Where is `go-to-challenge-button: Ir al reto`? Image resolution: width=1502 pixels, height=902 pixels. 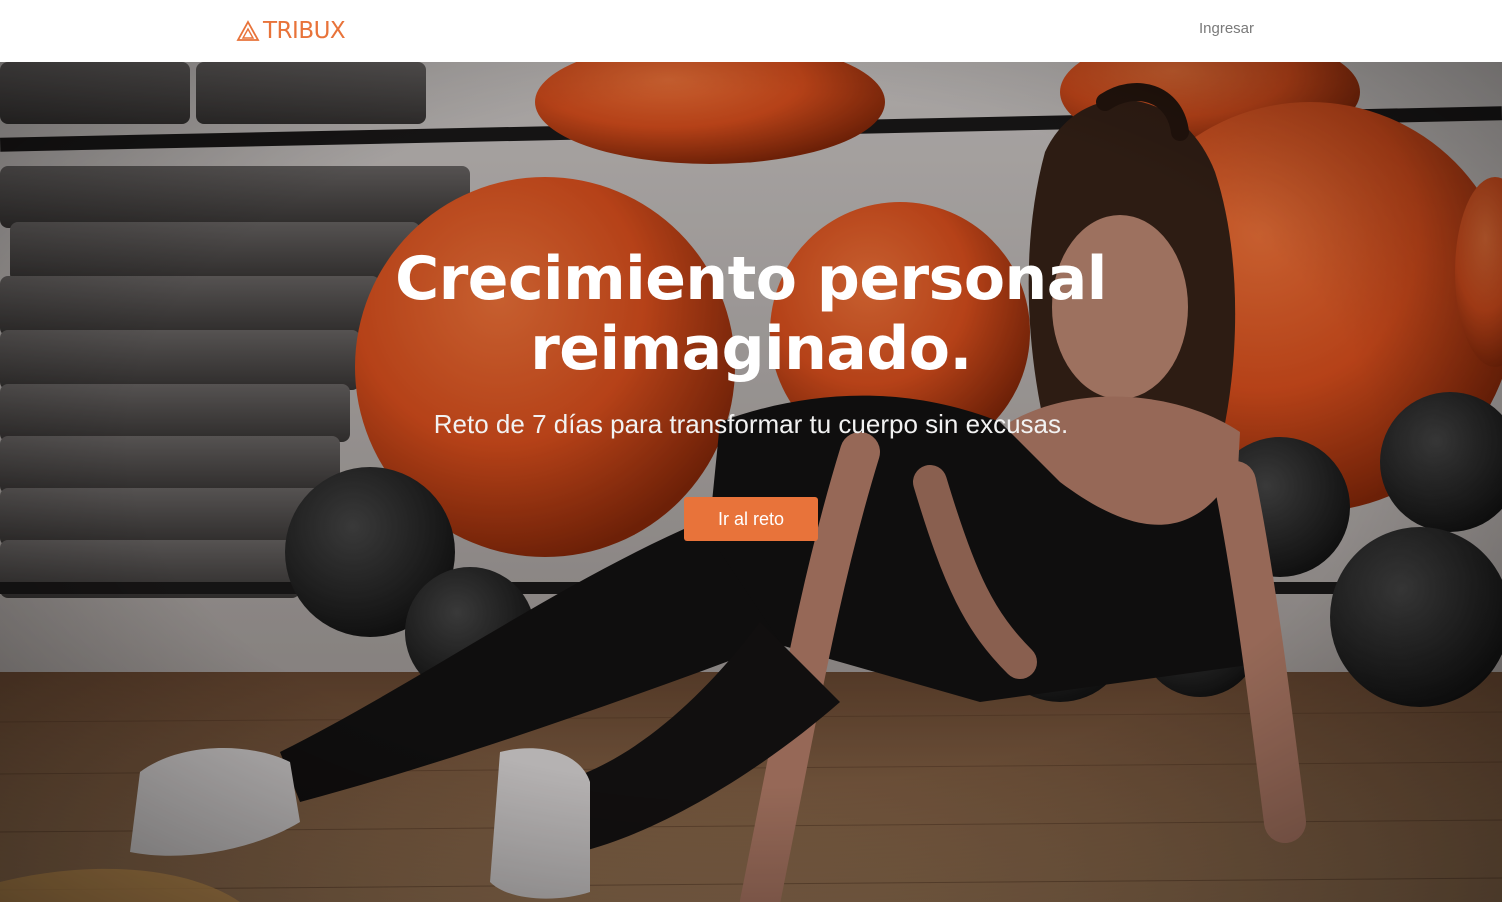
go-to-challenge-button: Ir al reto is located at coordinates (751, 519).